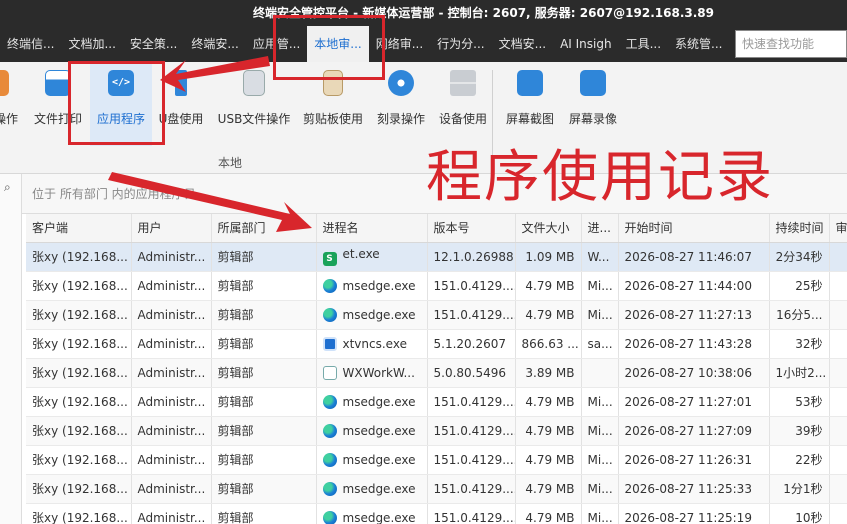  I want to click on cell-start-time: 2026-08-27 11:43:28, so click(694, 344).